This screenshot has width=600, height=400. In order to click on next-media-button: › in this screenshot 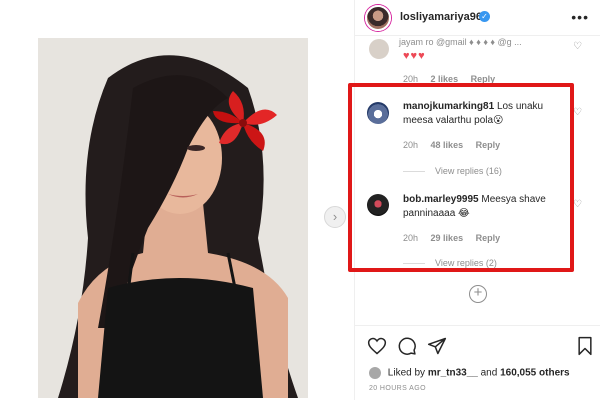, I will do `click(335, 217)`.